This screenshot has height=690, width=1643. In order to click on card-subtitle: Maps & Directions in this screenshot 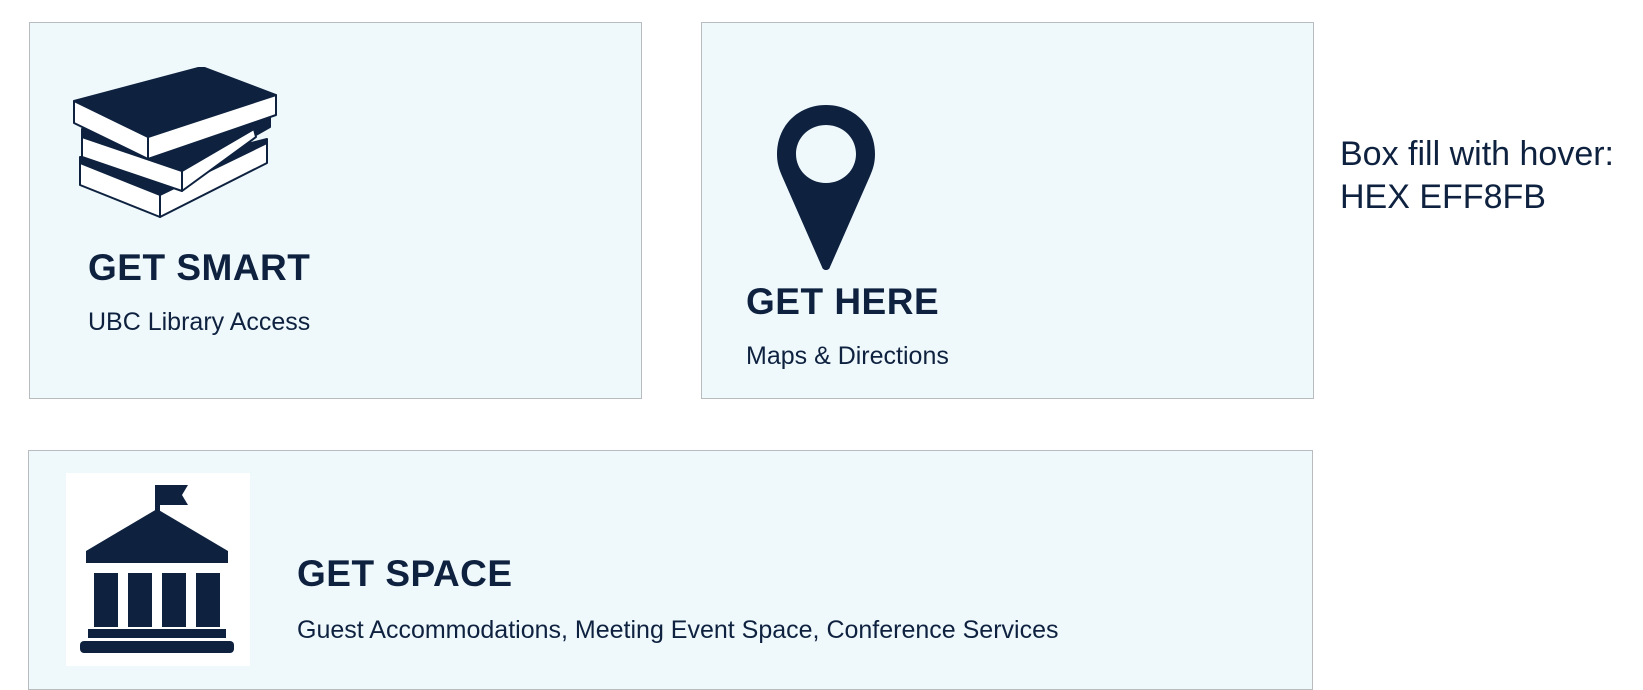, I will do `click(847, 356)`.